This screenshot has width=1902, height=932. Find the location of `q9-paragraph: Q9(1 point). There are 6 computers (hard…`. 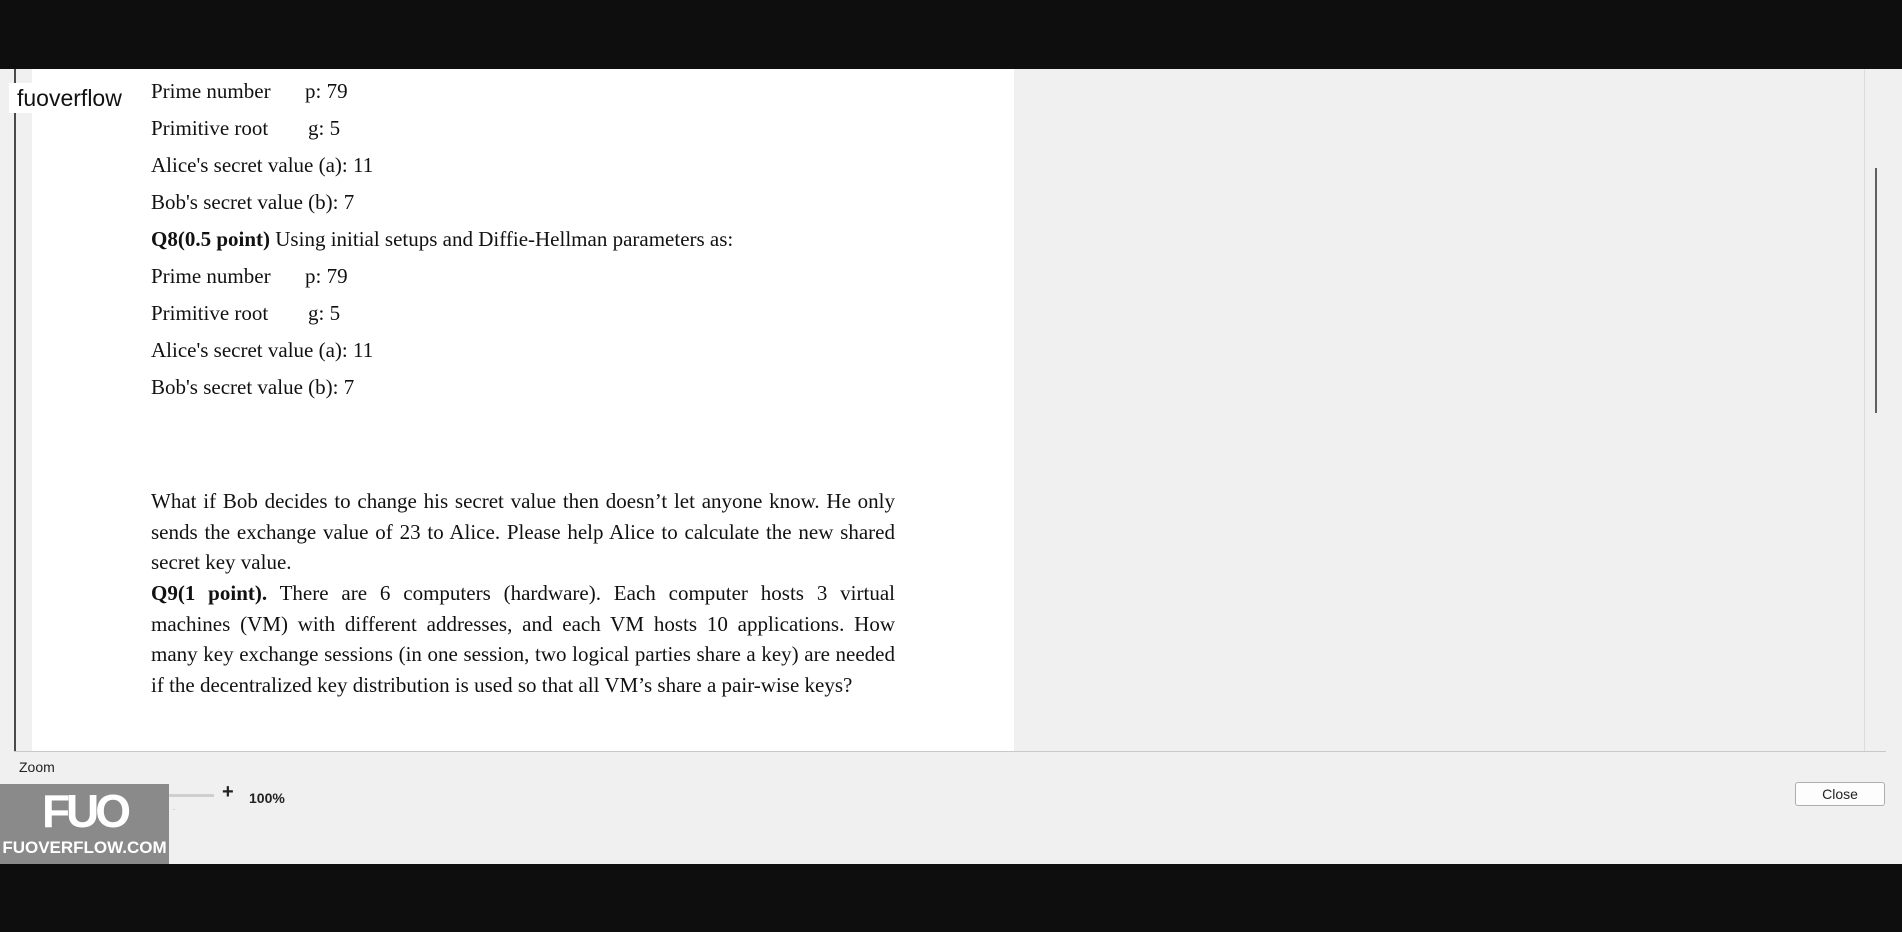

q9-paragraph: Q9(1 point). There are 6 computers (hard… is located at coordinates (523, 639).